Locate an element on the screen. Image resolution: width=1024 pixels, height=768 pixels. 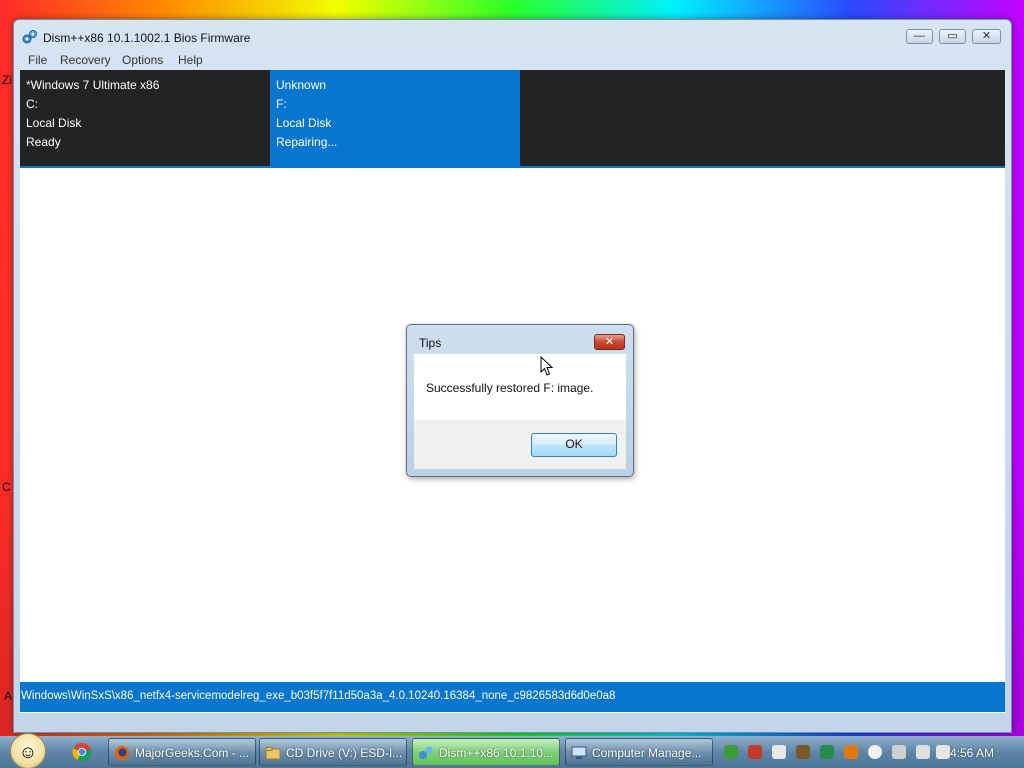
chat-icon is located at coordinates (875, 752).